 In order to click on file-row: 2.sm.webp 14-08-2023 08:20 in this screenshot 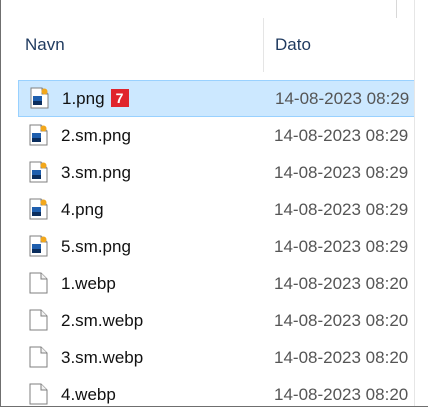, I will do `click(208, 320)`.